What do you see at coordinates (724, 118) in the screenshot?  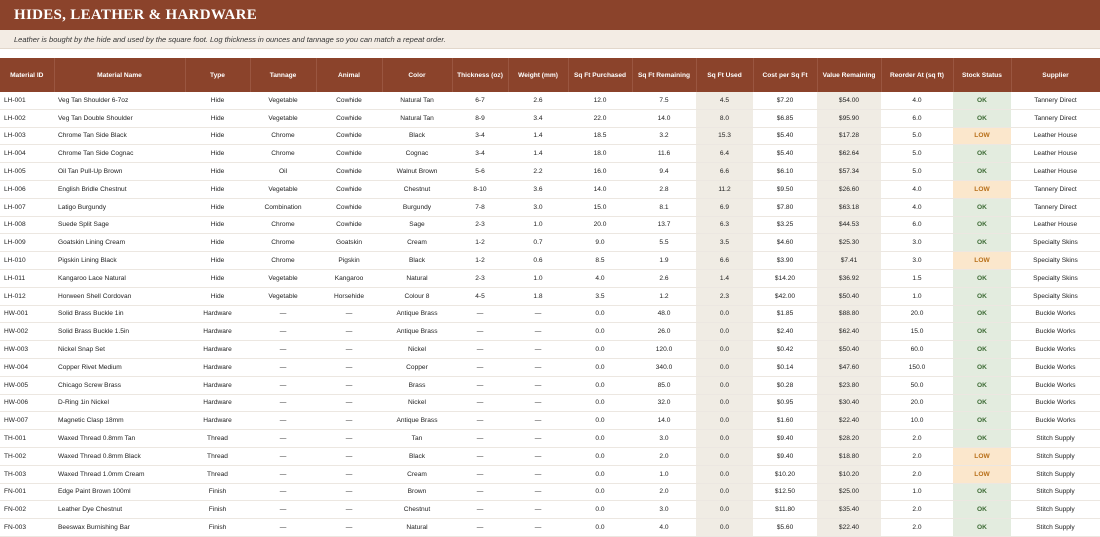 I see `table-cell: 8.0` at bounding box center [724, 118].